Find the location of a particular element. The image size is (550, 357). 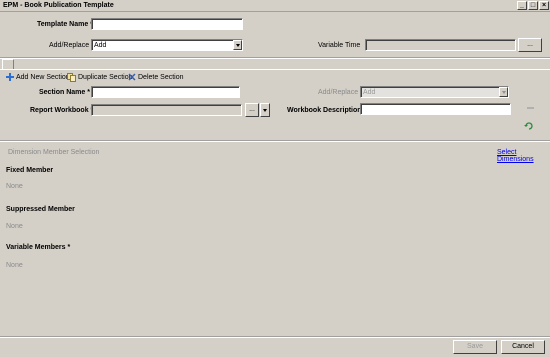

minimize-button: _ is located at coordinates (522, 5).